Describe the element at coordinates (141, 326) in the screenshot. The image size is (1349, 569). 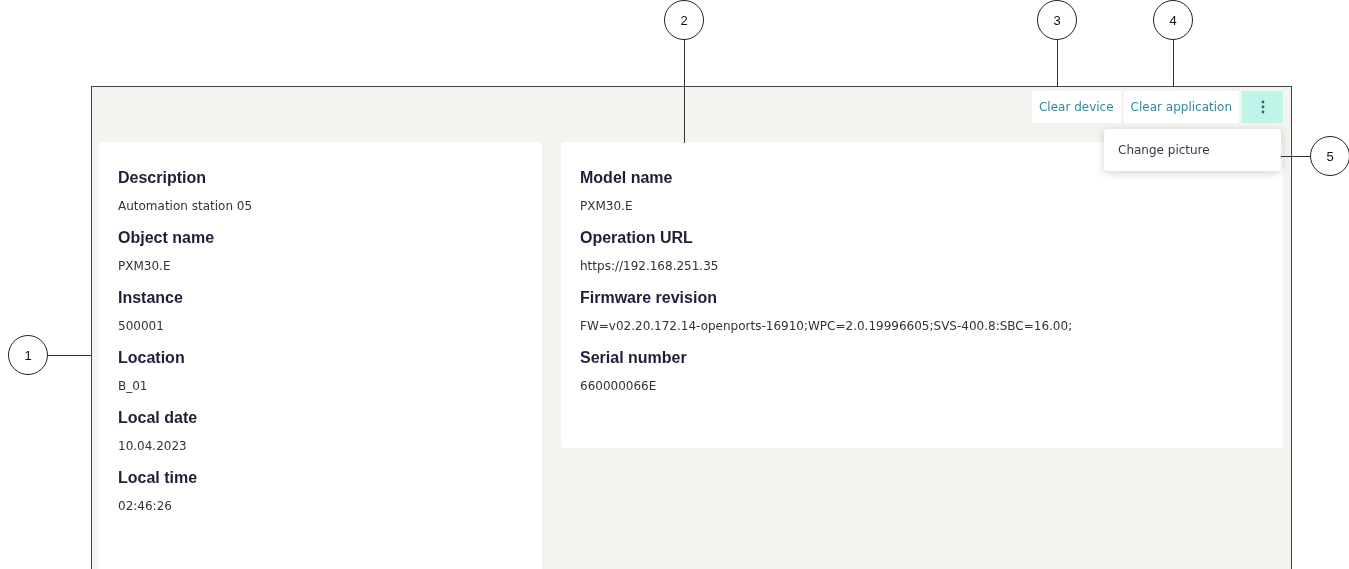
I see `field-value: 500001` at that location.